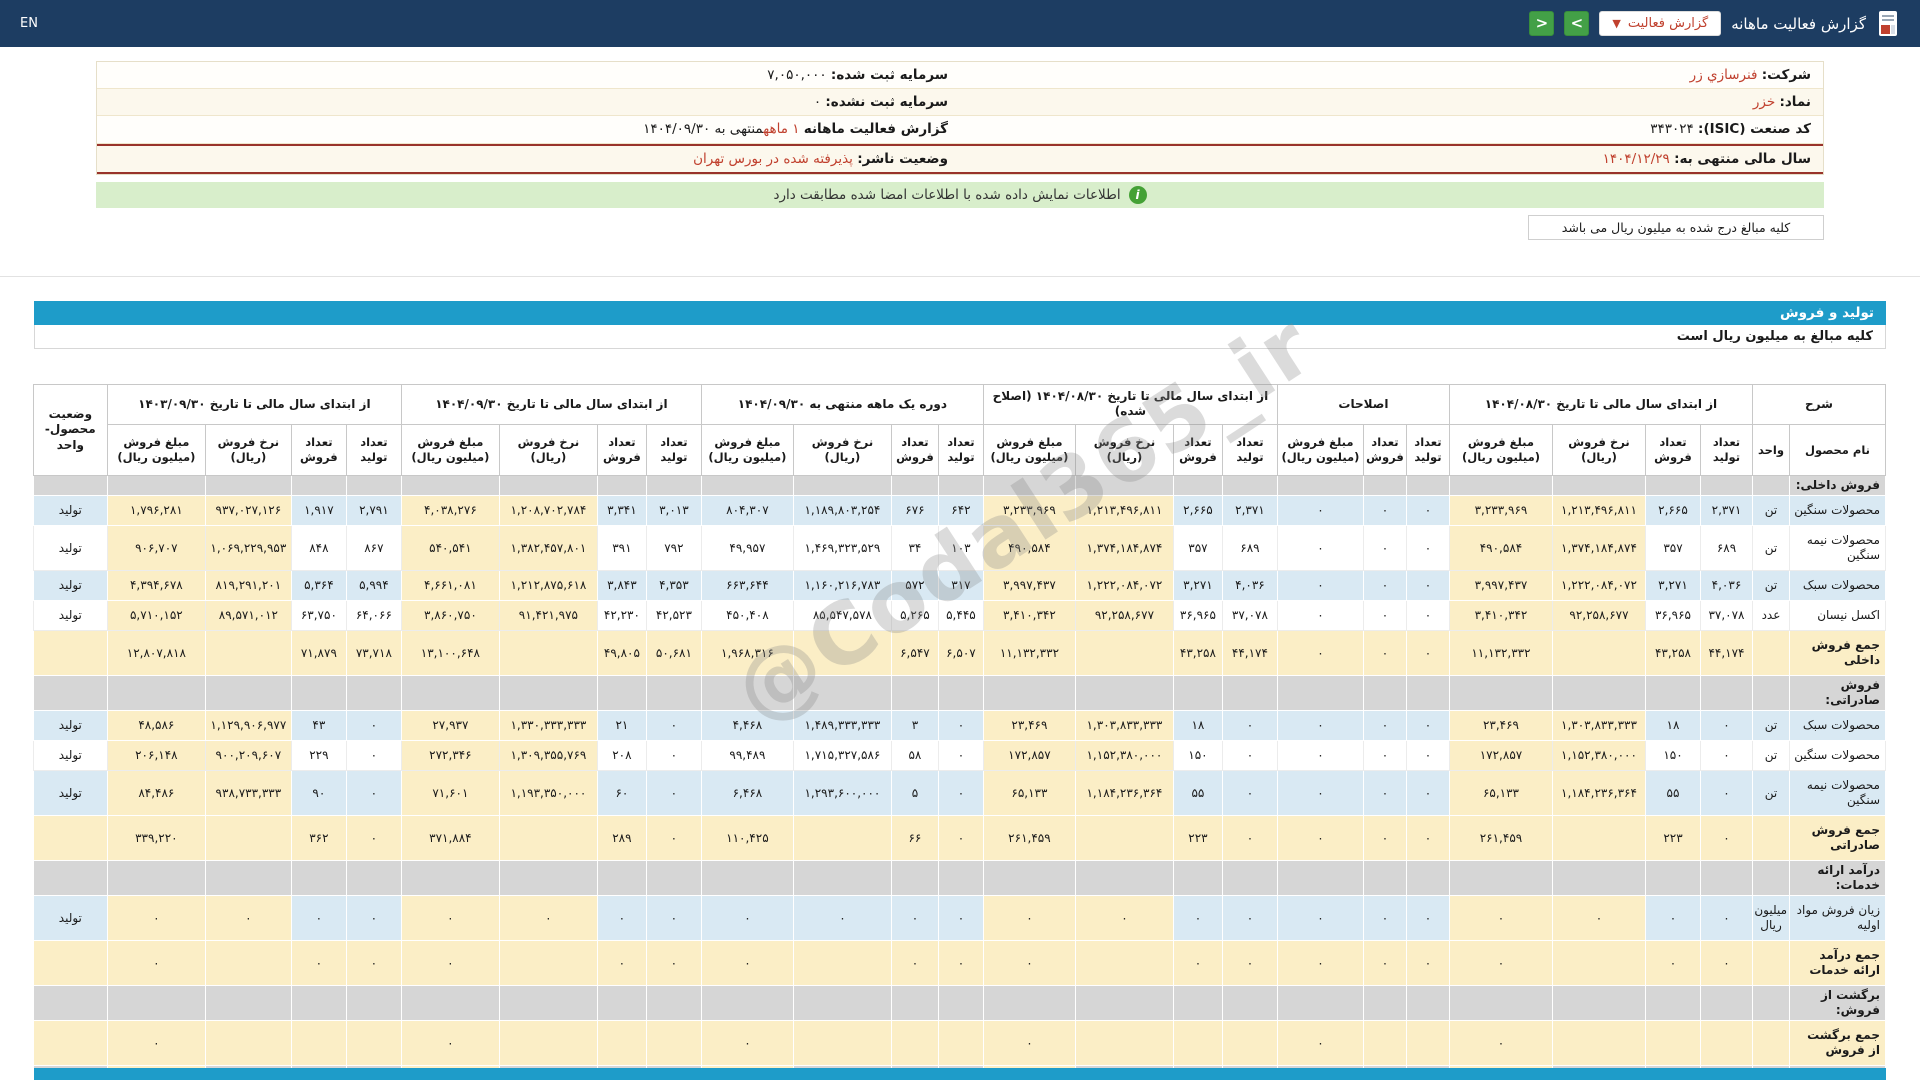  I want to click on table-cell: جمع فروش صادراتی, so click(1837, 838).